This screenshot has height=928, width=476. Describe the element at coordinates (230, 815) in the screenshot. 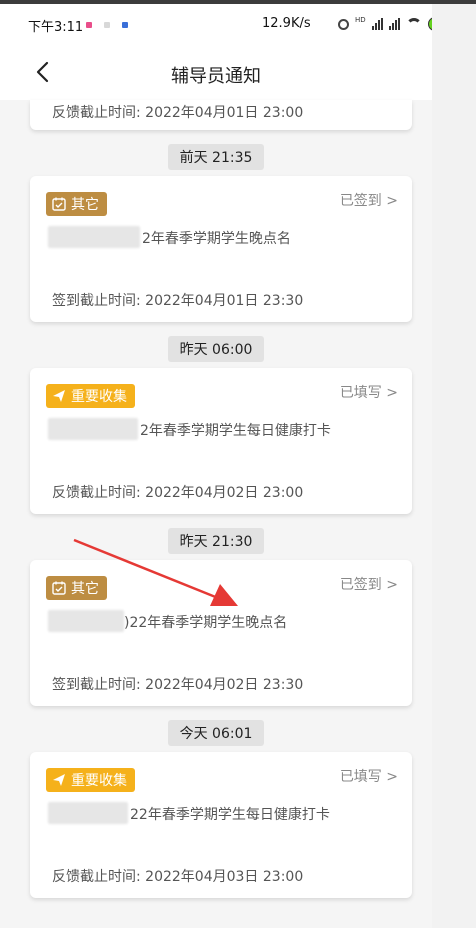

I see `notice-title: 22年春季学期学生每日健康打卡` at that location.